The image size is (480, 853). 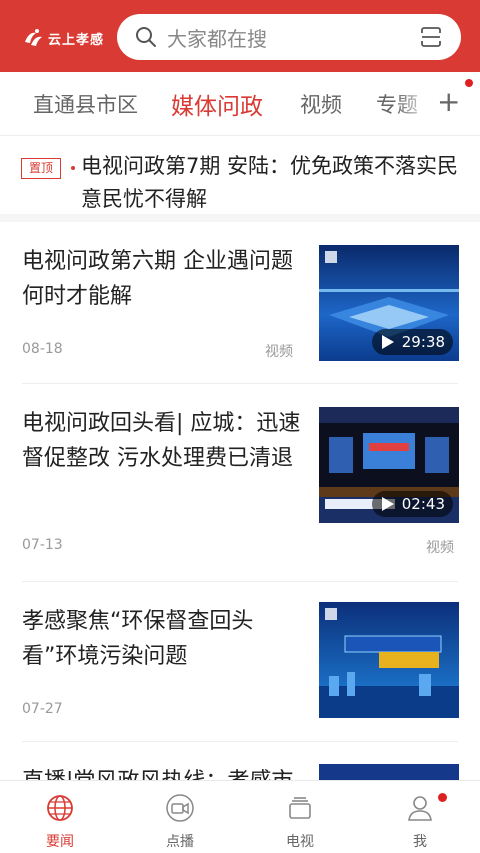 I want to click on app-logo: 云上孝感, so click(x=63, y=38).